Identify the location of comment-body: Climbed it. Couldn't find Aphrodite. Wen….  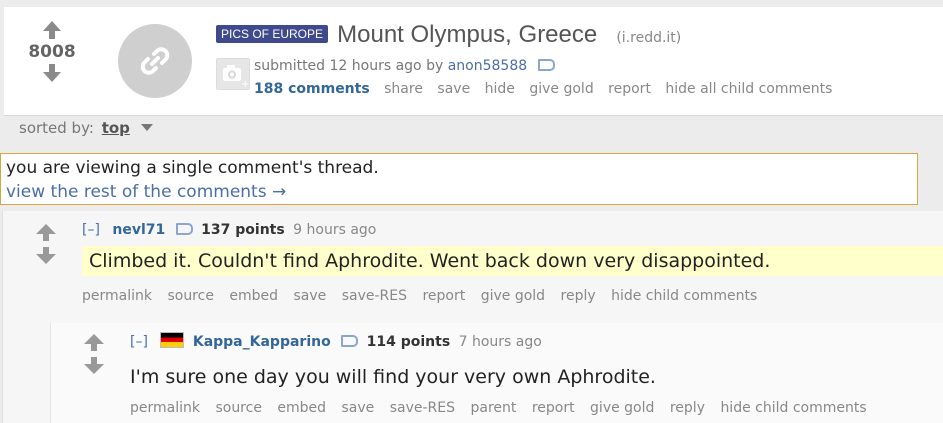
(512, 261).